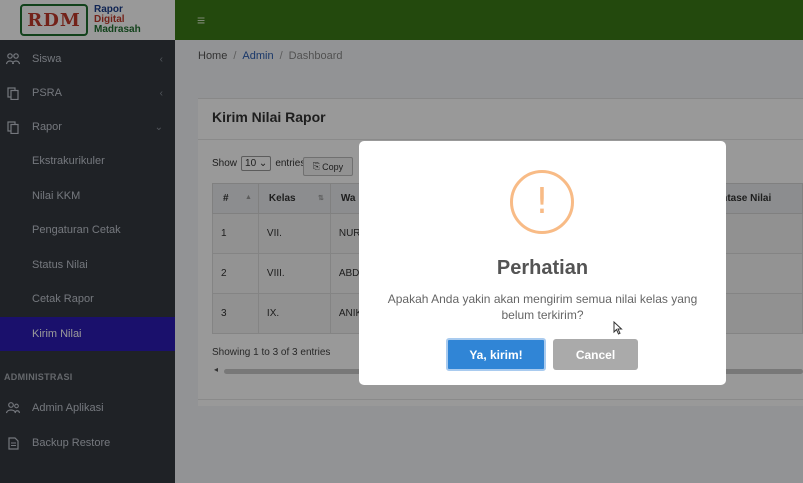 The image size is (803, 483). I want to click on dialog-title: Perhatian, so click(542, 268).